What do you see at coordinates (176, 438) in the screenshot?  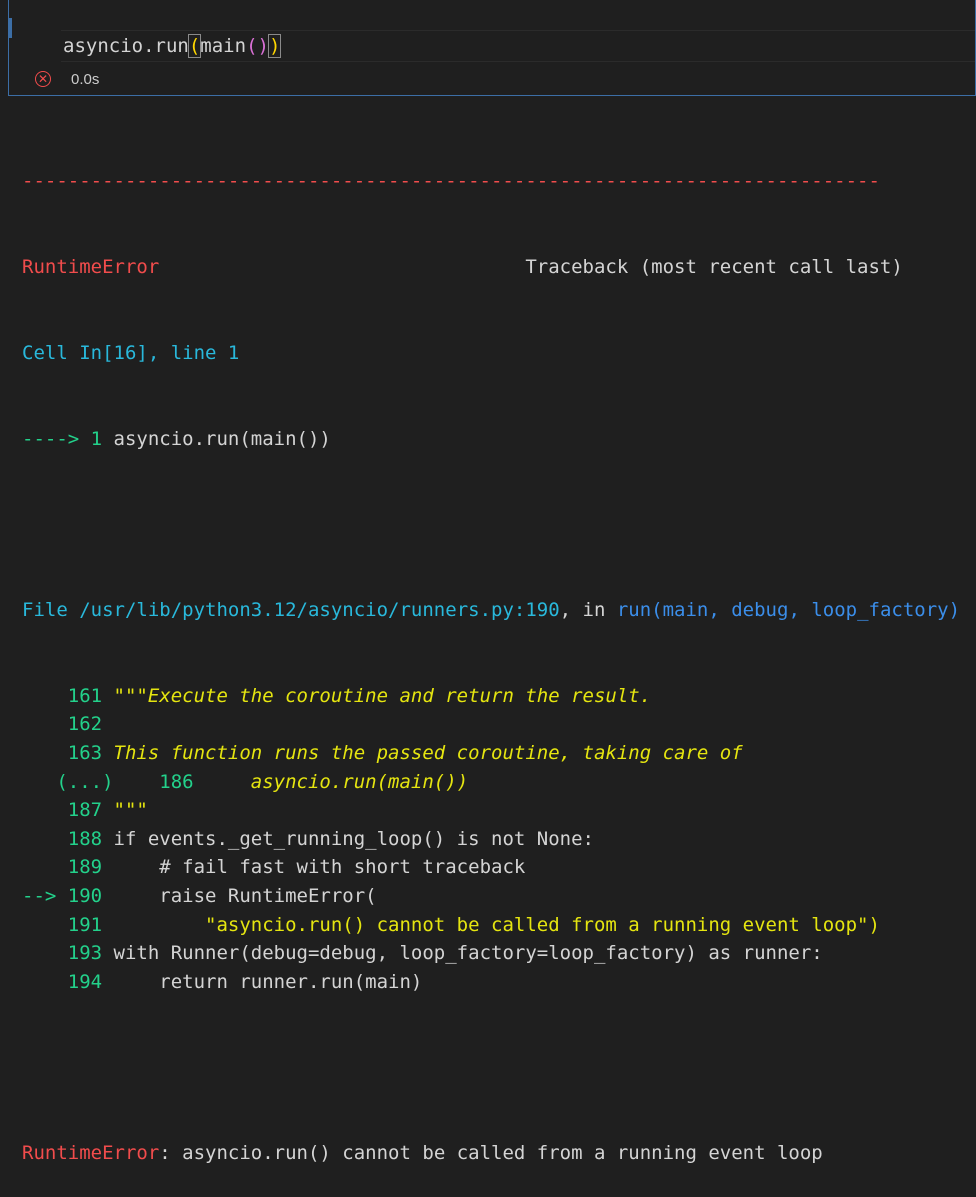 I see `traceback-arrow-line: ----> 1 asyncio.run(main())` at bounding box center [176, 438].